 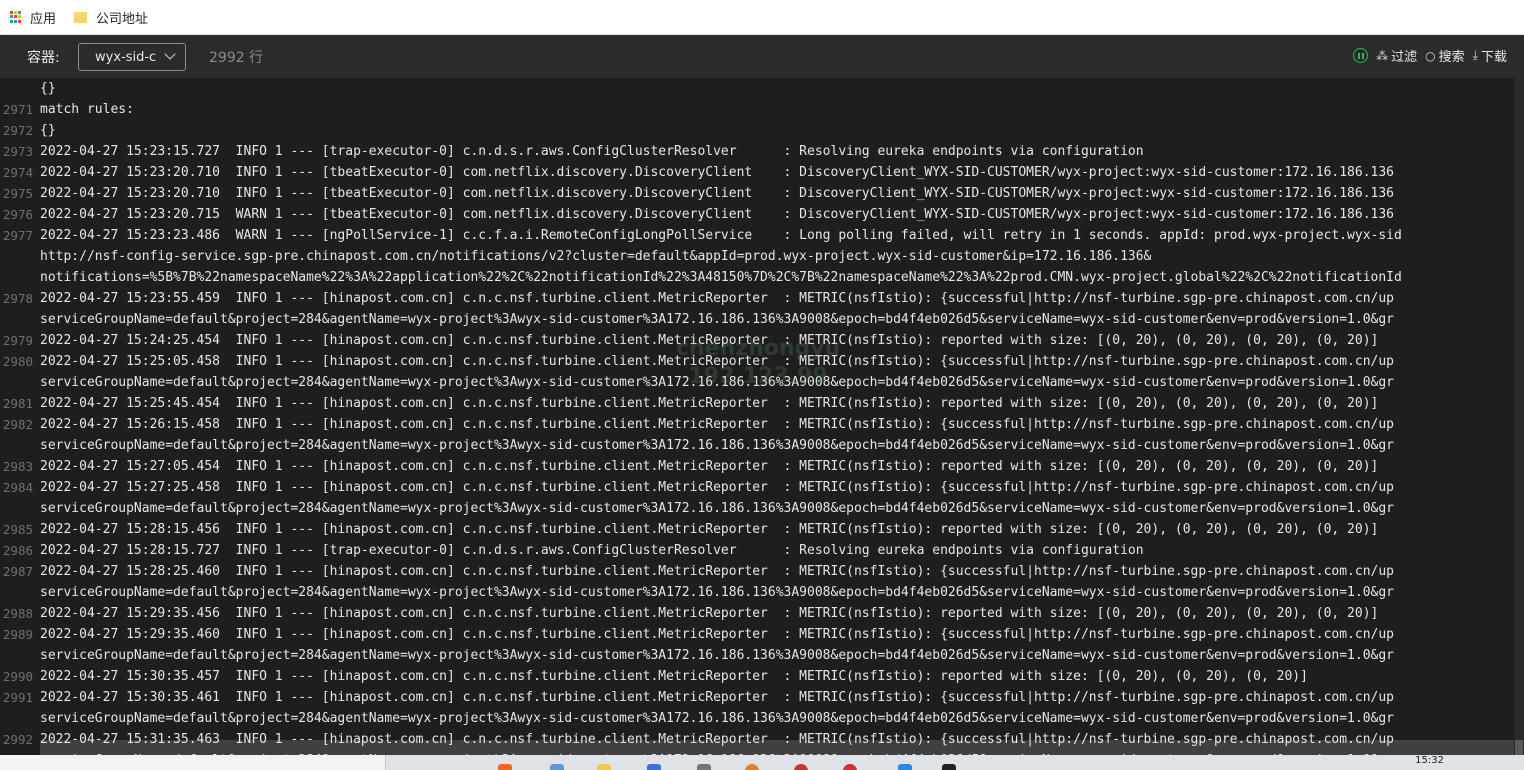 What do you see at coordinates (17, 613) in the screenshot?
I see `line-number: 2988` at bounding box center [17, 613].